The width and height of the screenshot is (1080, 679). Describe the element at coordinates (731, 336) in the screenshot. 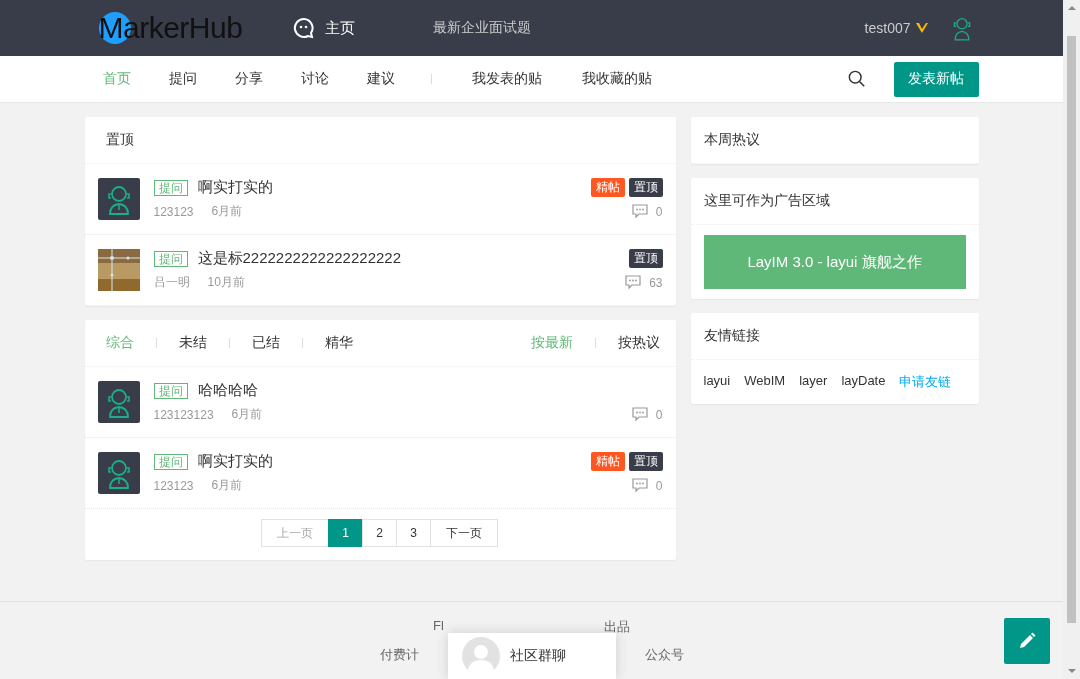

I see `card-title: 友情链接` at that location.